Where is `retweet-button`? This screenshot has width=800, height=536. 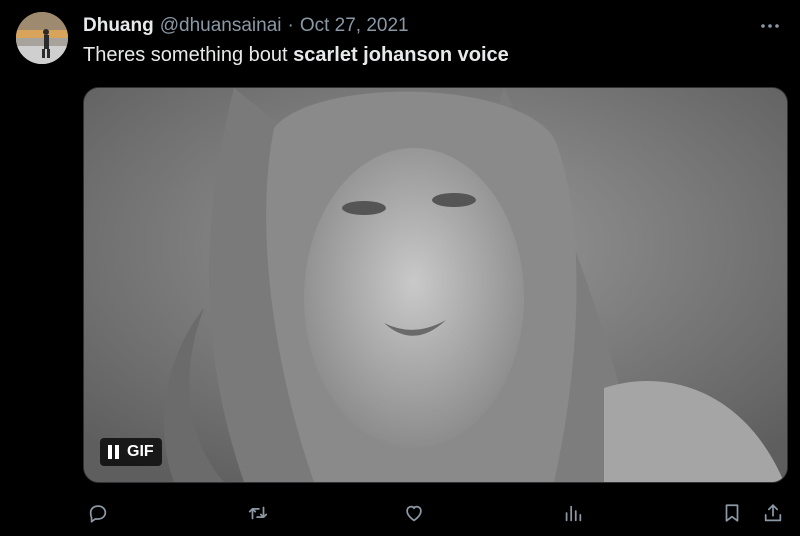
retweet-button is located at coordinates (258, 513).